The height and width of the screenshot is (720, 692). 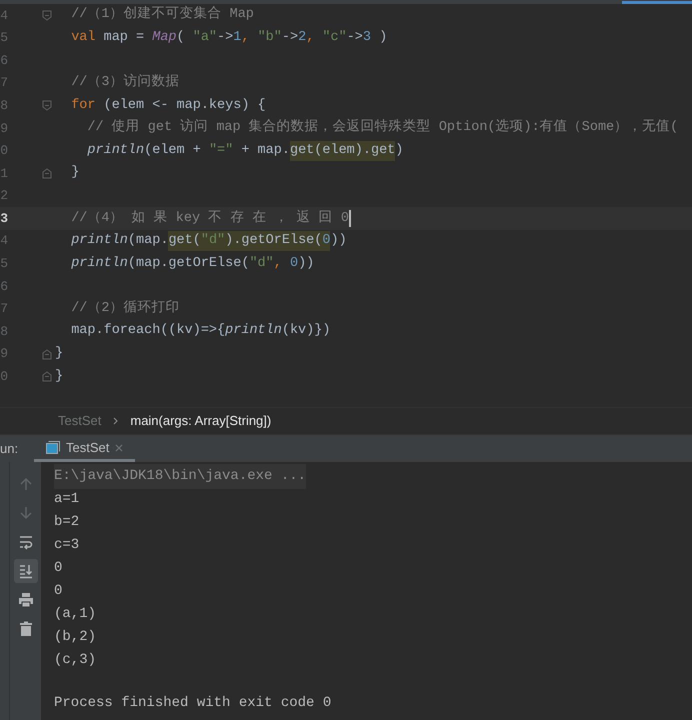 I want to click on selected-tab-indicator, so click(x=657, y=2).